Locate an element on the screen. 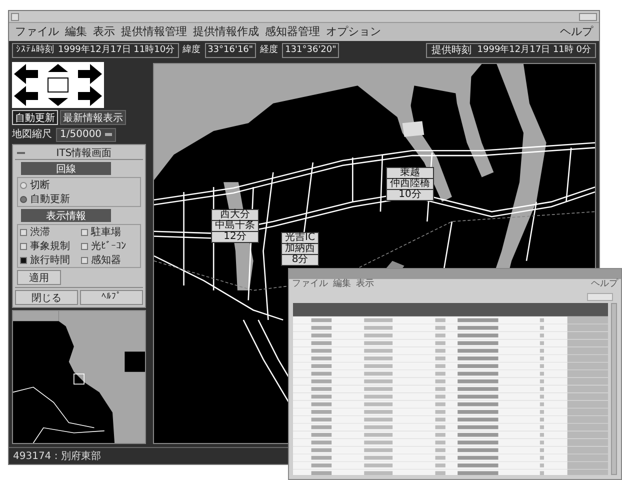 The width and height of the screenshot is (622, 480). status-text: 493174 : 別府東部 is located at coordinates (57, 457).